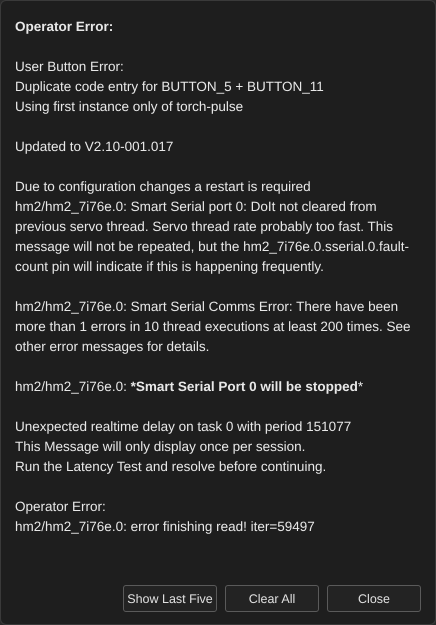 The height and width of the screenshot is (625, 436). I want to click on message-text: Operator Error:, so click(61, 507).